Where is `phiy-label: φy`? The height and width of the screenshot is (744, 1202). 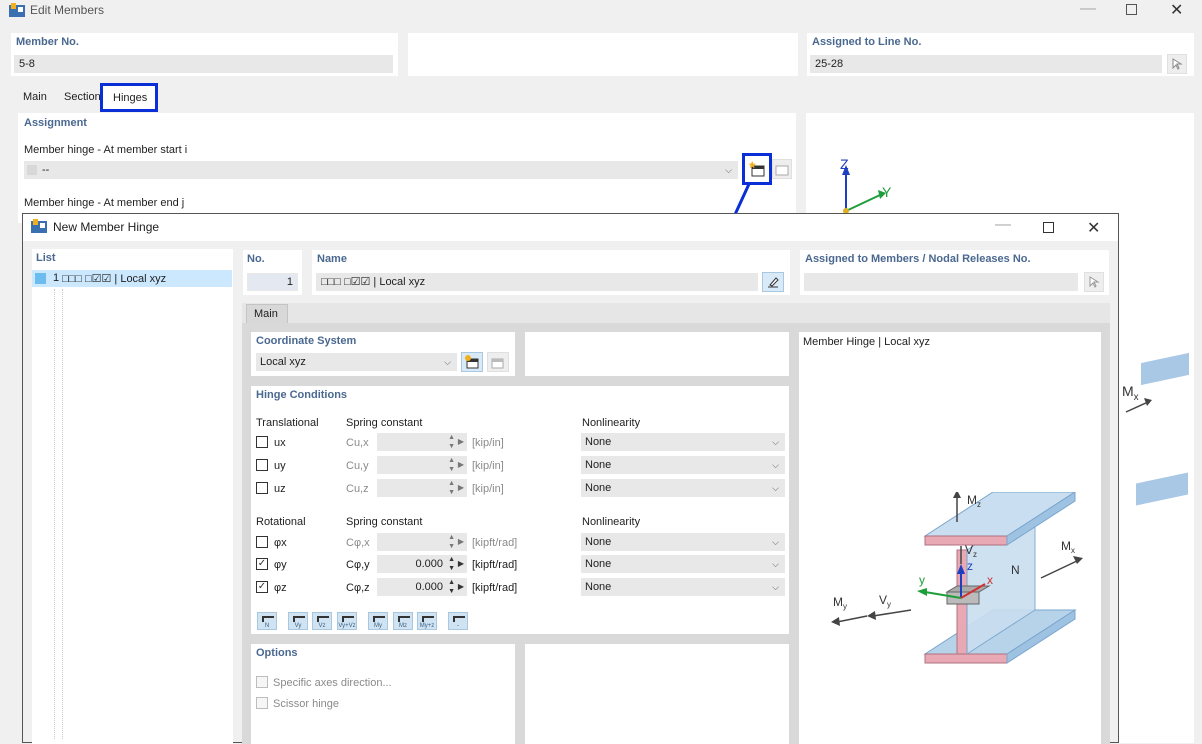
phiy-label: φy is located at coordinates (280, 565).